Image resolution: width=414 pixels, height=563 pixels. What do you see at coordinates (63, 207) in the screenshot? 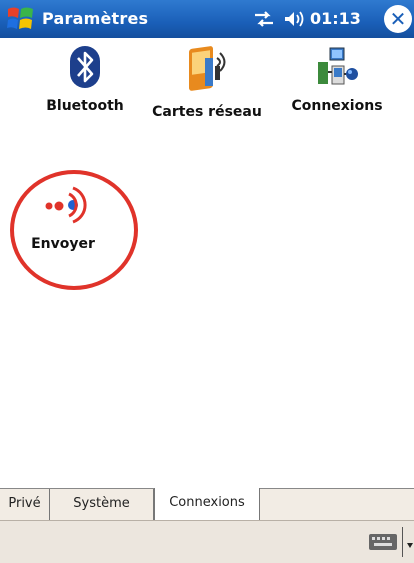
I see `beam-icon` at bounding box center [63, 207].